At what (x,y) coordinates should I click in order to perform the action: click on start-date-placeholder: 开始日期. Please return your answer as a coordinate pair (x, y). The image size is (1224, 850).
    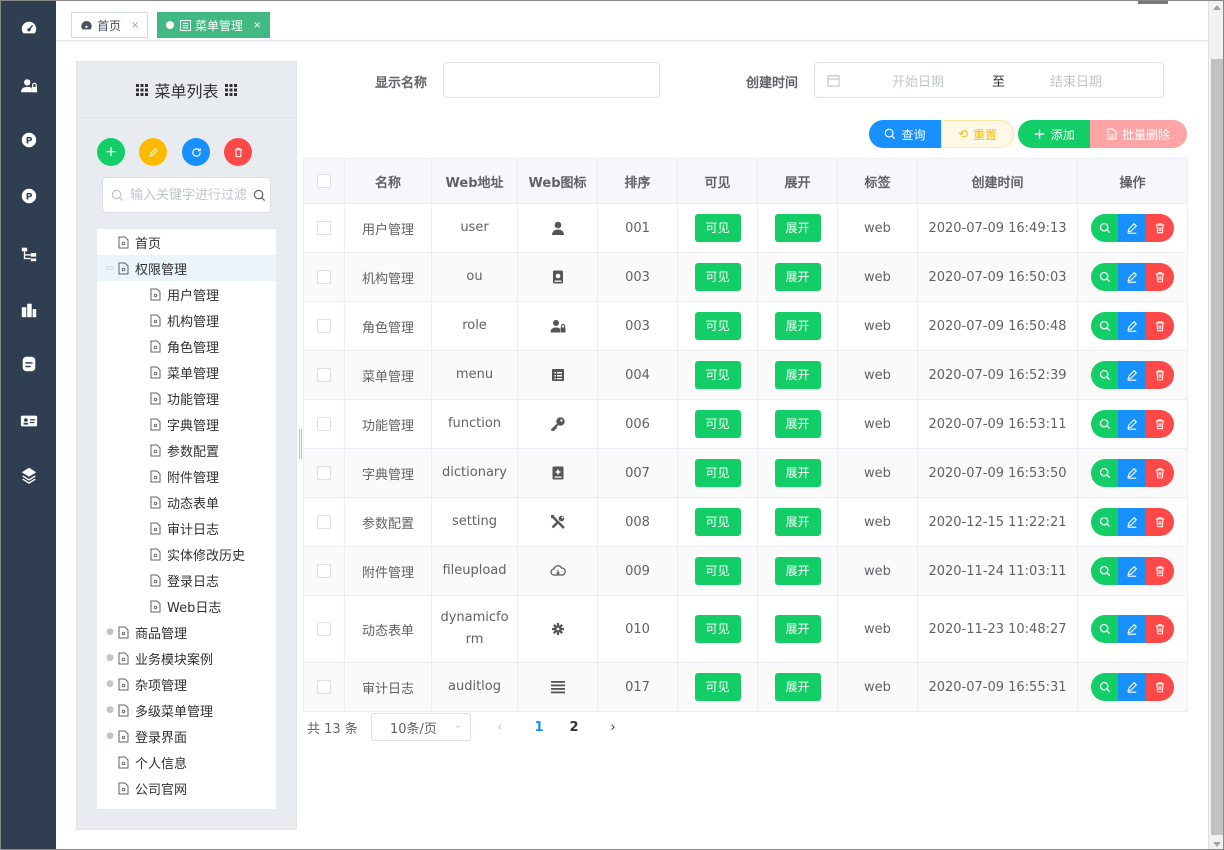
    Looking at the image, I should click on (942, 80).